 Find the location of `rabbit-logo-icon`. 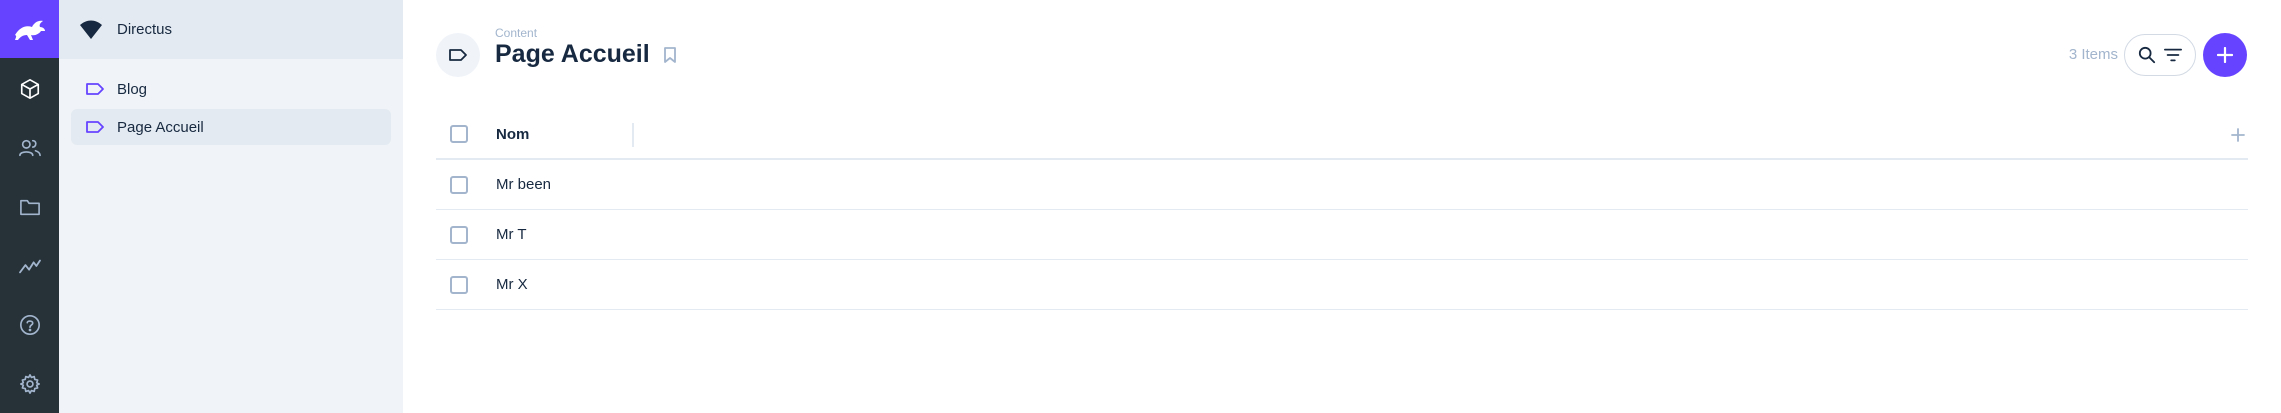

rabbit-logo-icon is located at coordinates (29, 30).